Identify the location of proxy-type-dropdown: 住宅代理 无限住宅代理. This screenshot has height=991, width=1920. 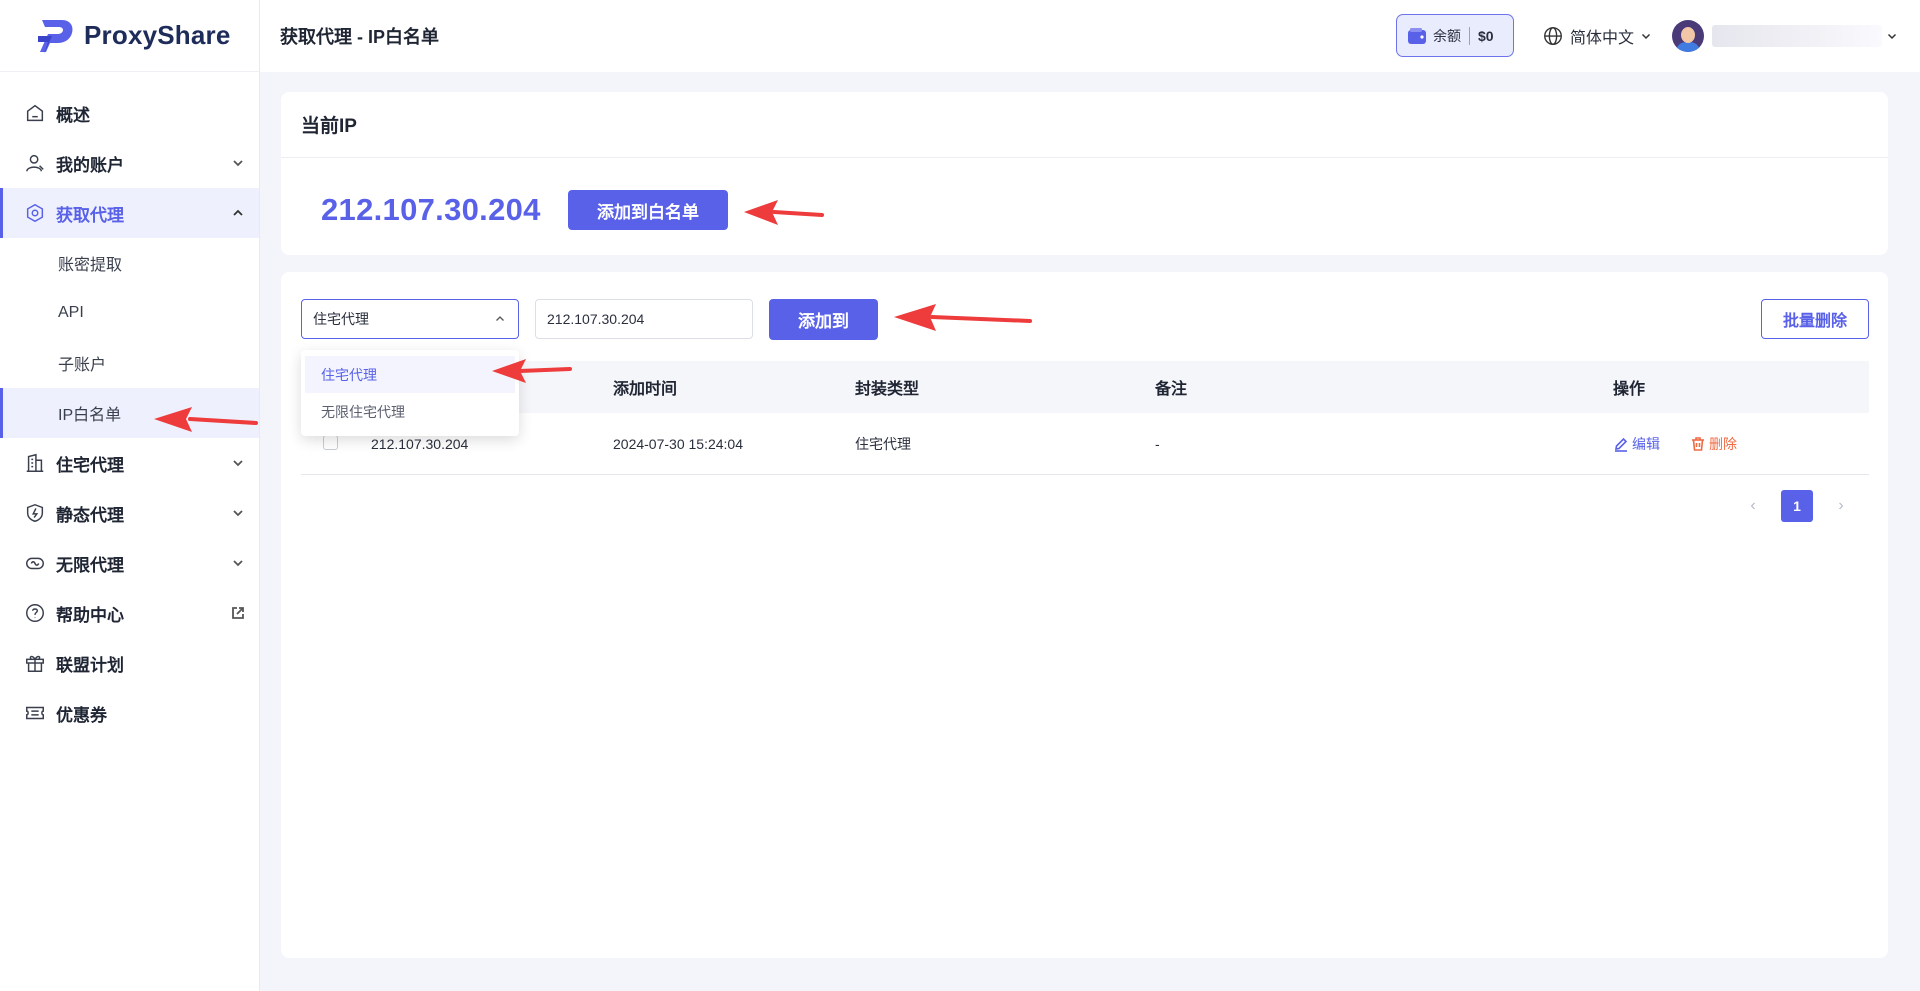
(410, 393).